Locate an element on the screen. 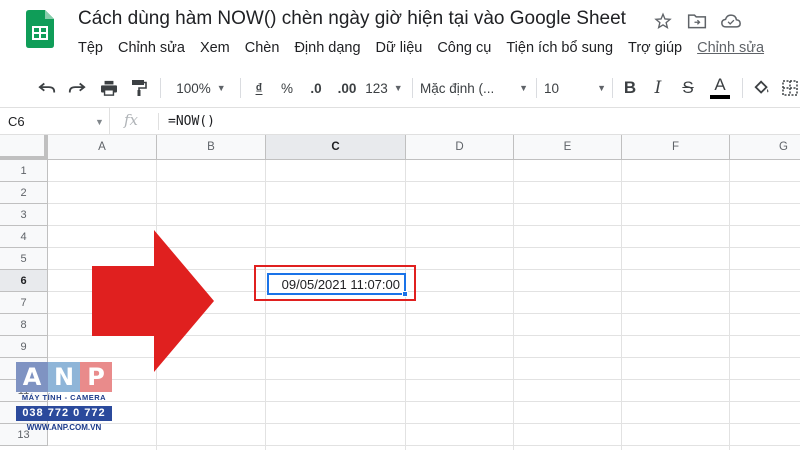 The height and width of the screenshot is (450, 800). column-header-d: D is located at coordinates (460, 147).